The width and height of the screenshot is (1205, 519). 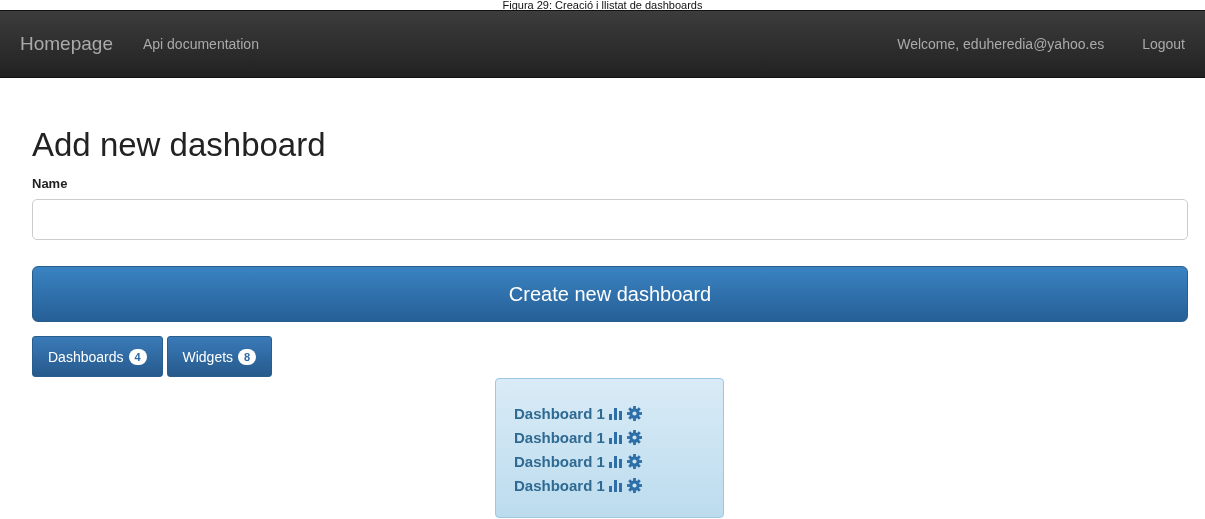 I want to click on tab-button: Widgets 8, so click(x=219, y=356).